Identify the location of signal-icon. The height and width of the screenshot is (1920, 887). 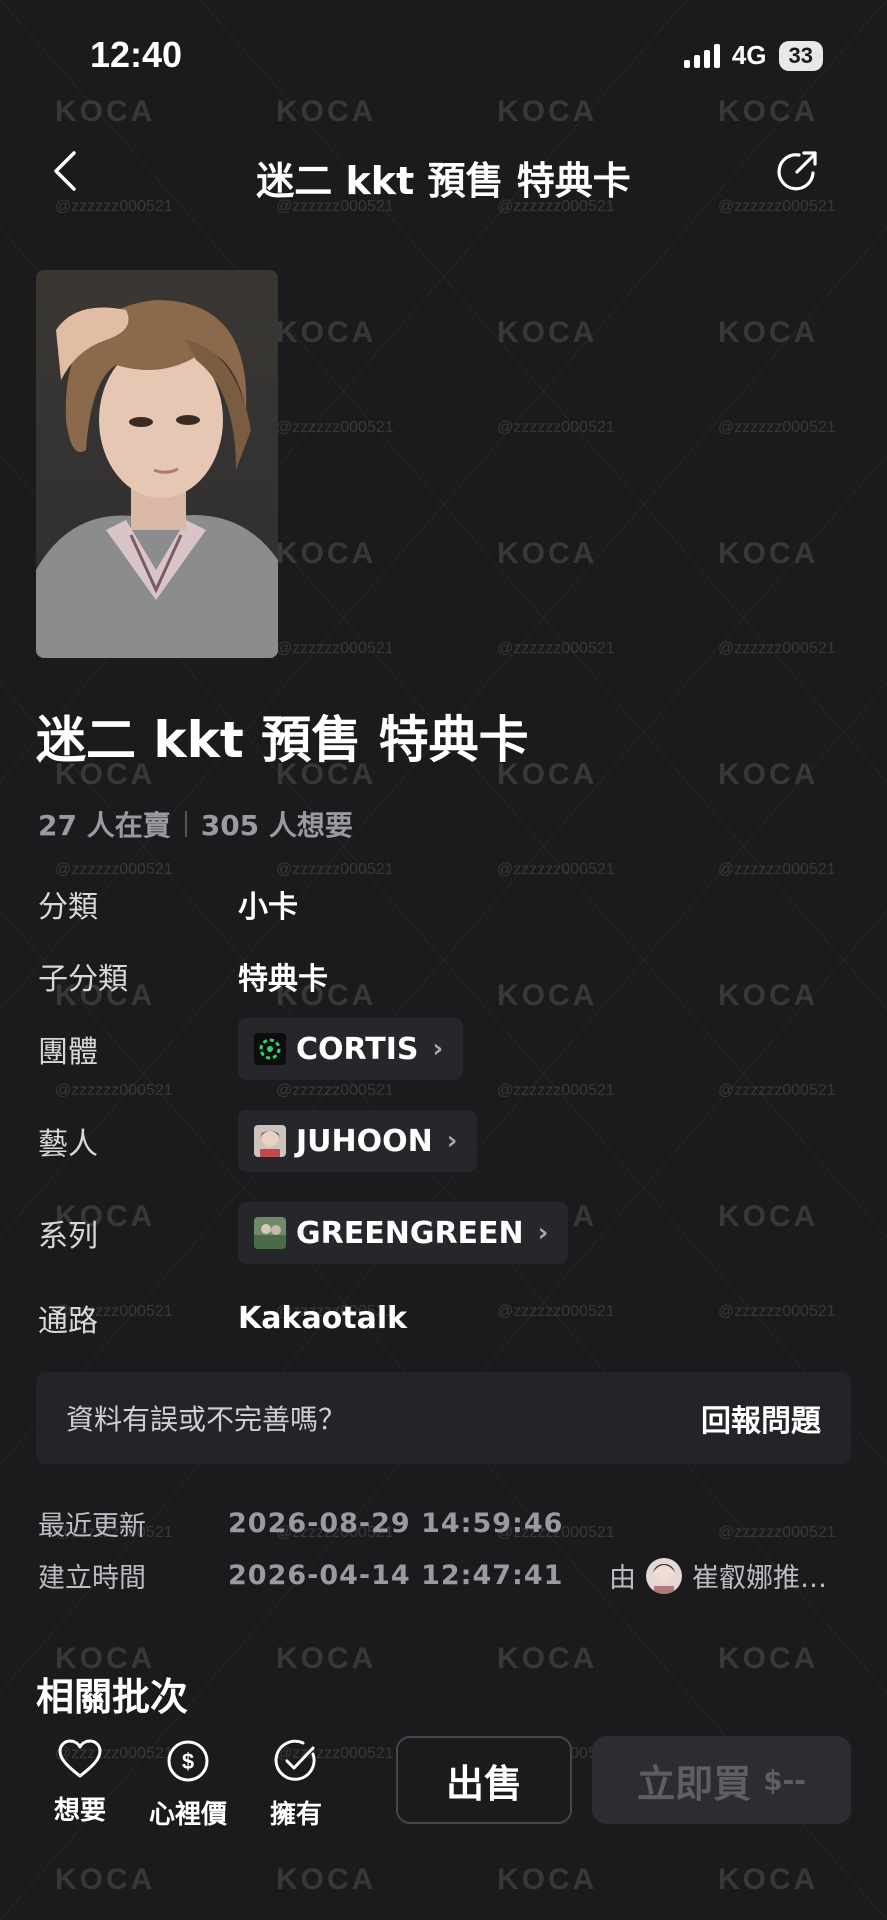
(701, 55).